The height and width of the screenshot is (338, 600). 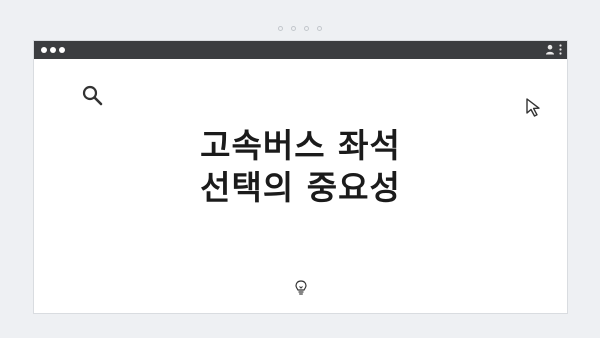 What do you see at coordinates (550, 49) in the screenshot?
I see `user-icon` at bounding box center [550, 49].